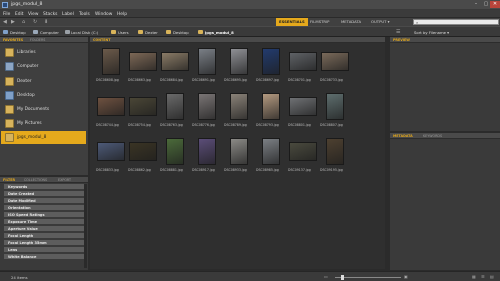 This screenshot has height=281, width=500. Describe the element at coordinates (23, 22) in the screenshot. I see `recent-folders-icon: ⌂` at that location.